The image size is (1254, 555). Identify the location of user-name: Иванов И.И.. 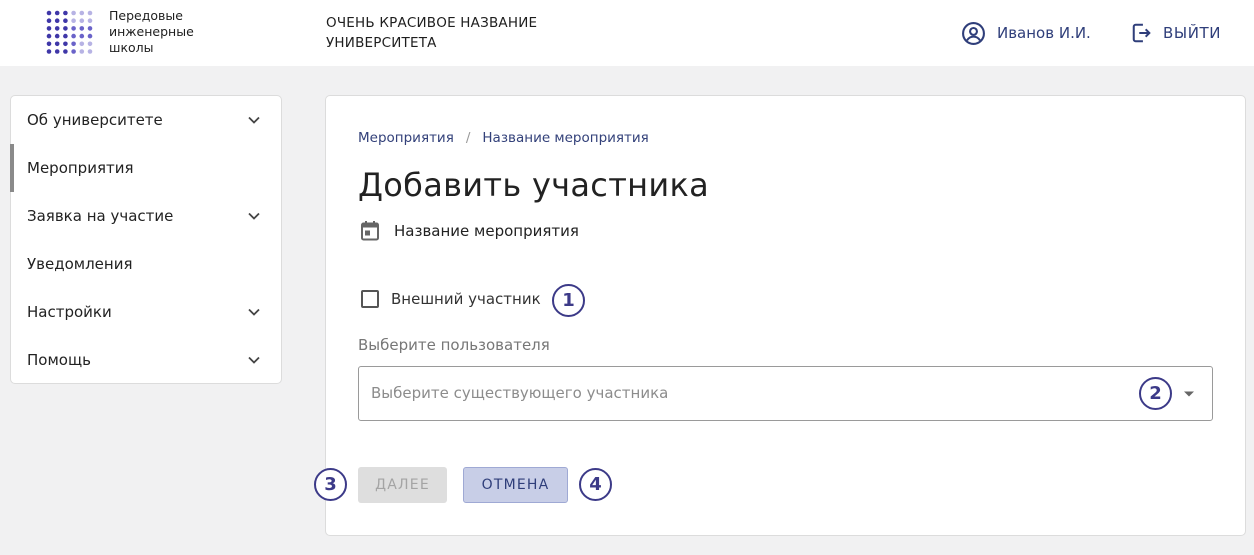
(1044, 33).